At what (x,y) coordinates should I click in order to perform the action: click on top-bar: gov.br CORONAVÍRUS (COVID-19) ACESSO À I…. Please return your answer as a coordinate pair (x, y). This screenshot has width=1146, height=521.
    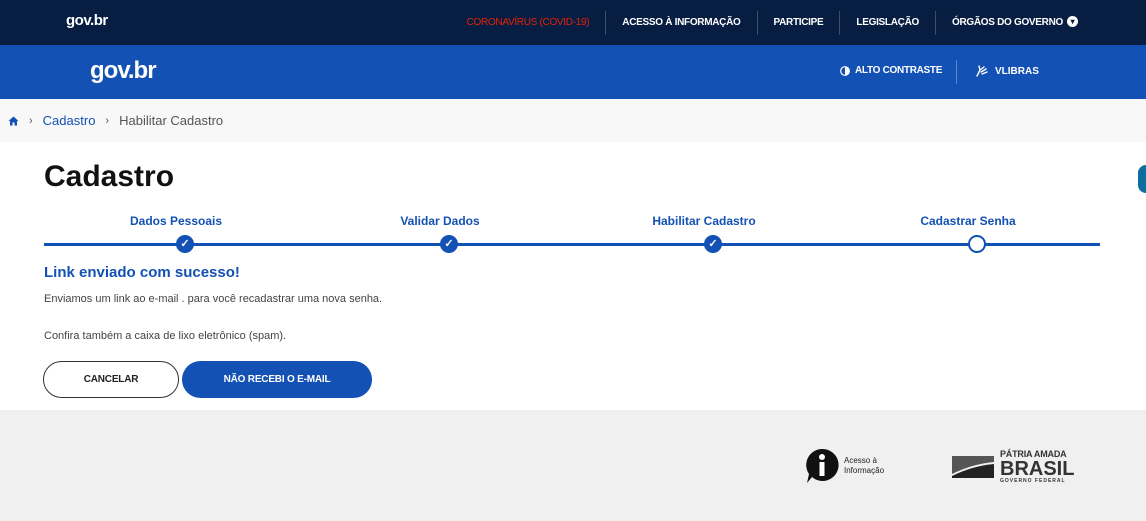
    Looking at the image, I should click on (573, 22).